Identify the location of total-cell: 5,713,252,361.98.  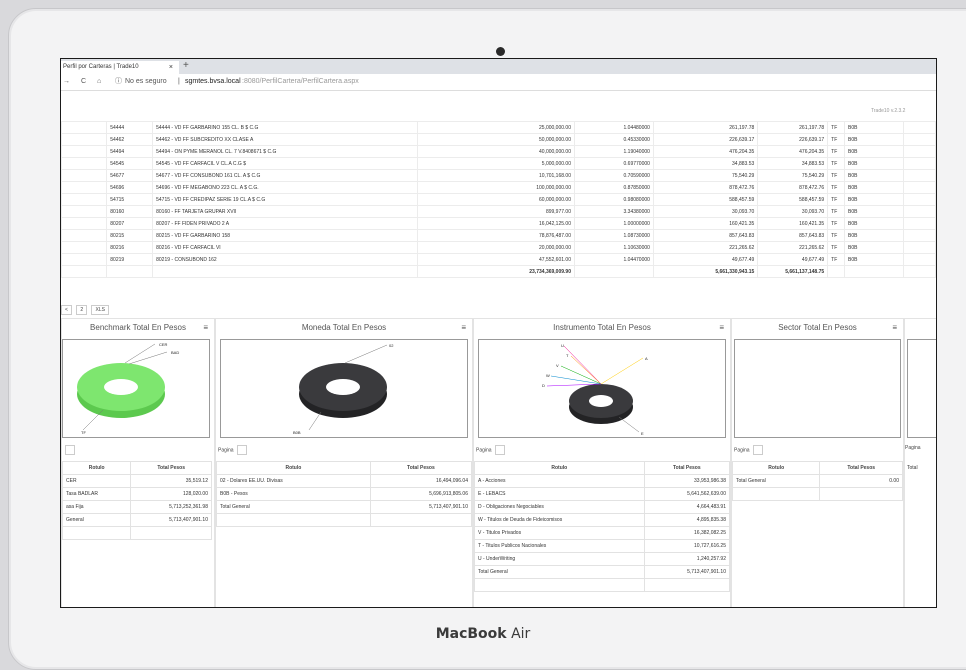
(171, 507).